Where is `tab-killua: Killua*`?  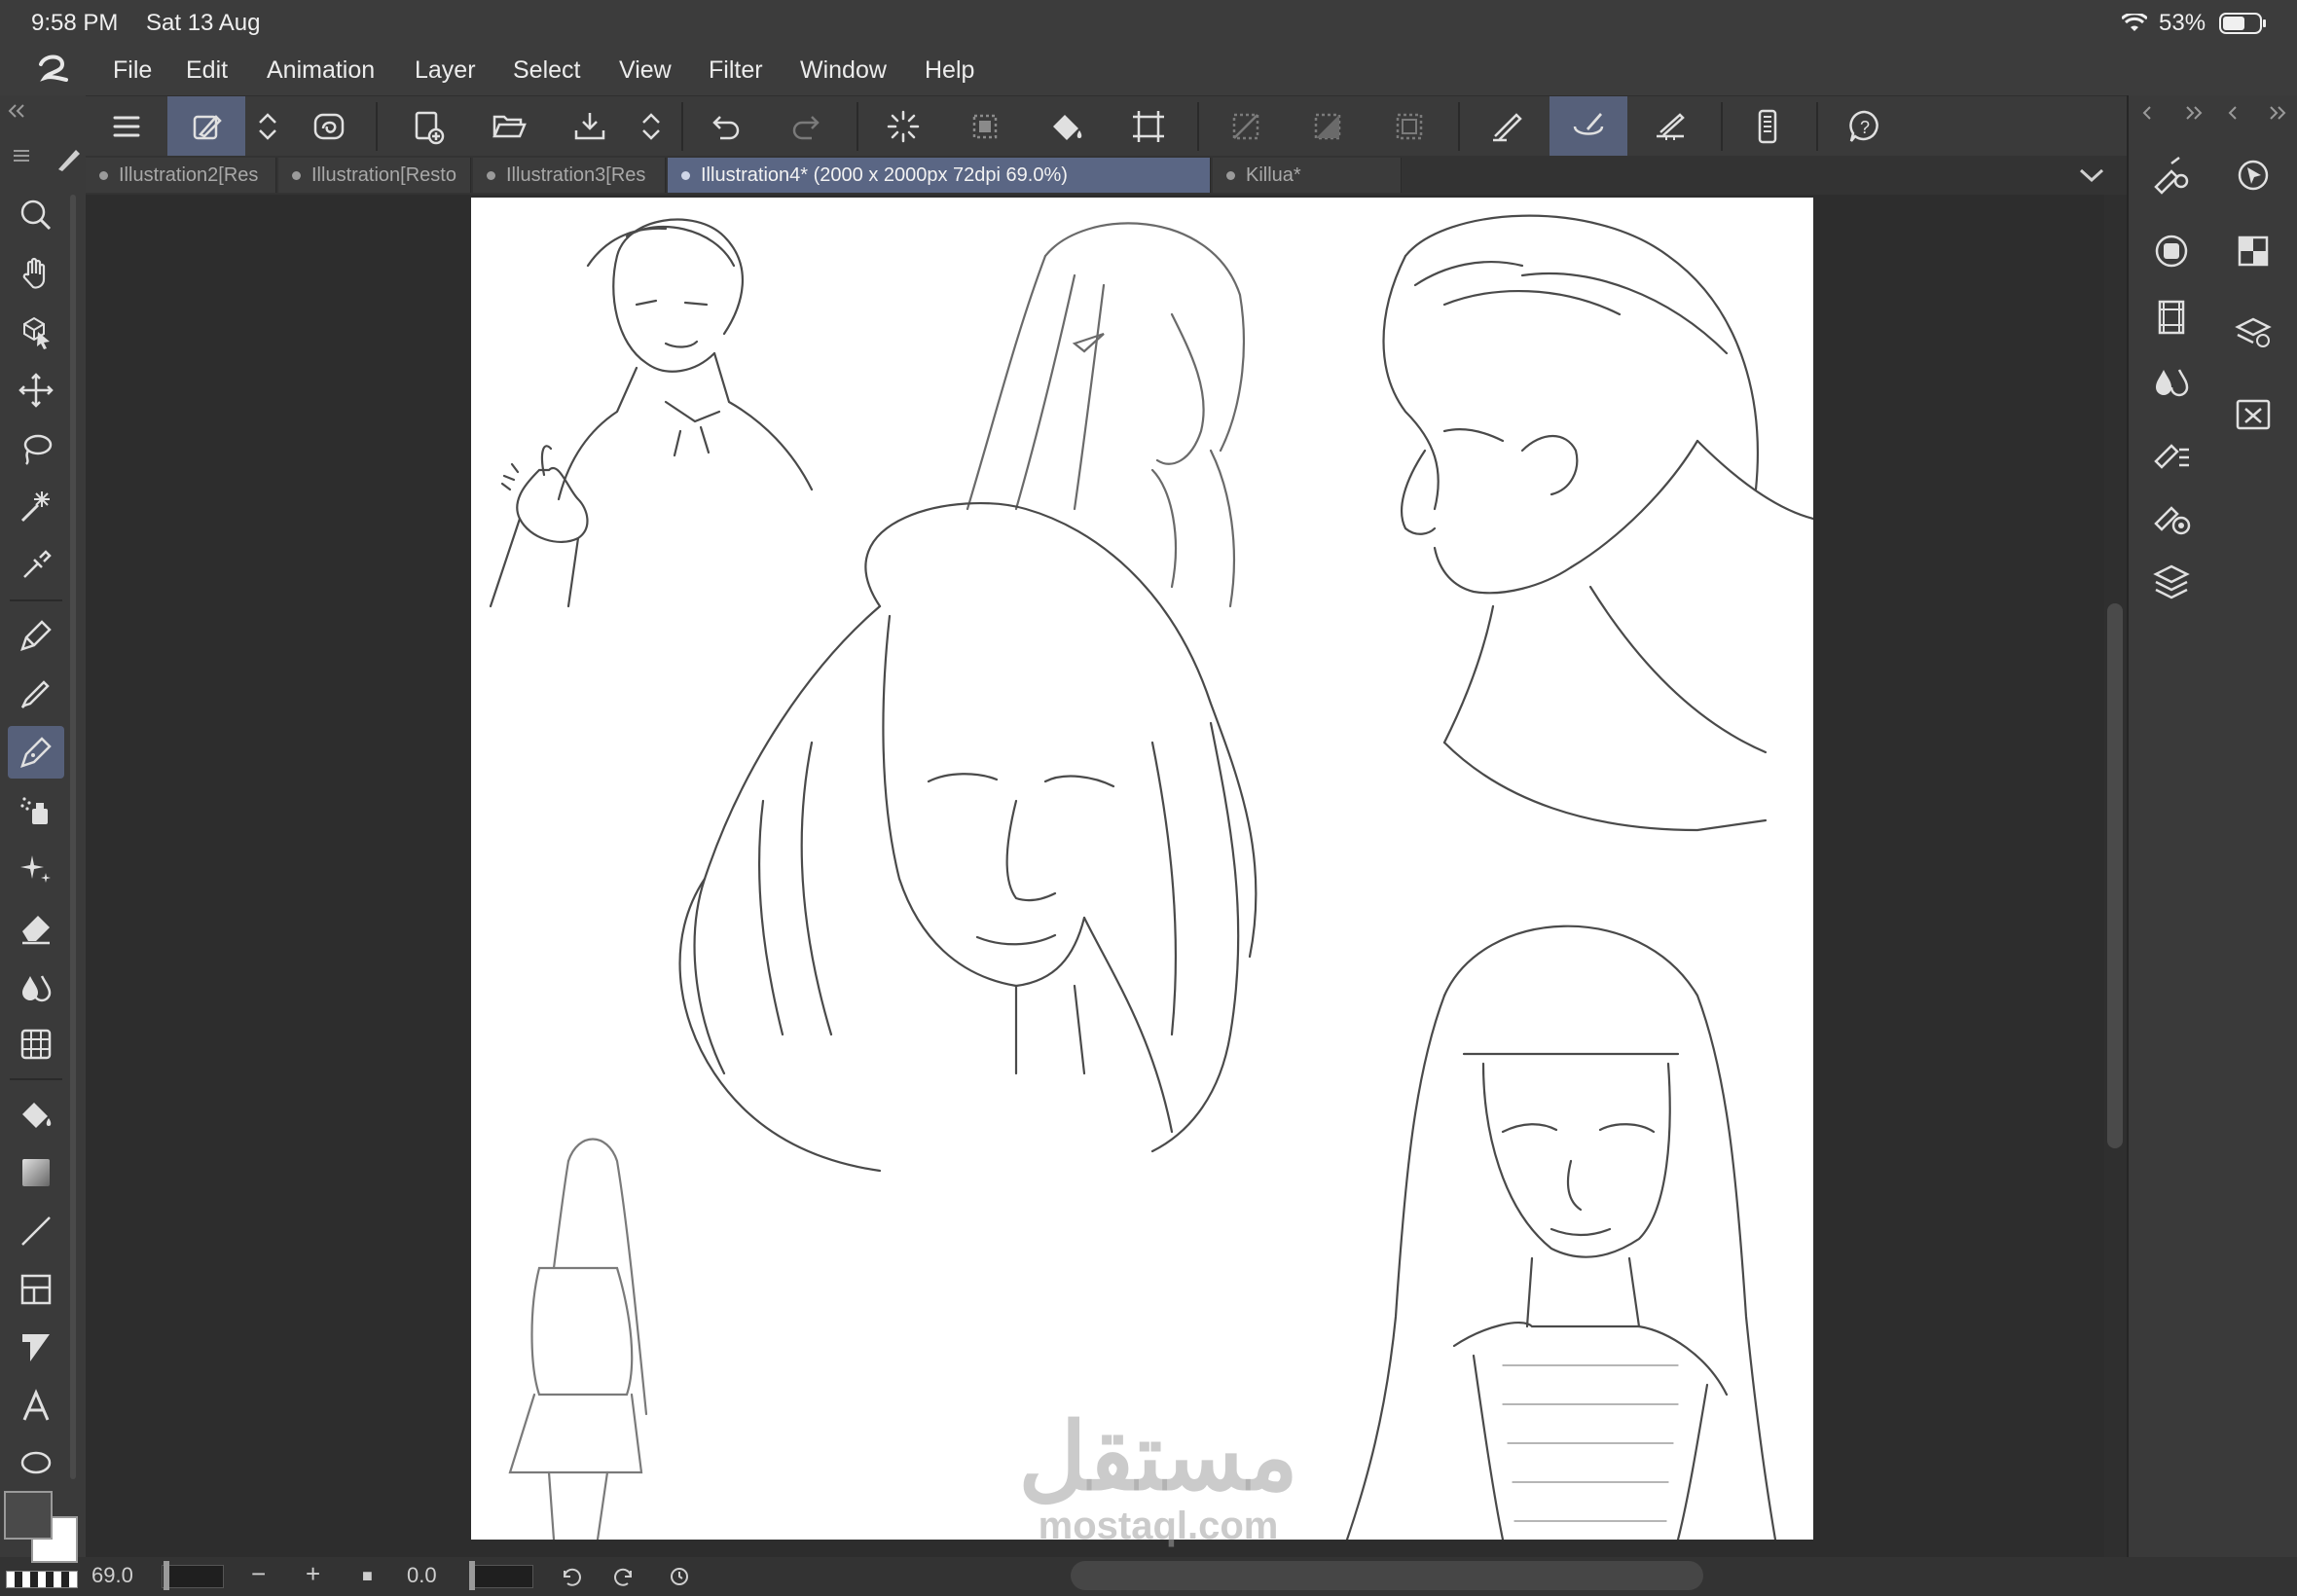 tab-killua: Killua* is located at coordinates (1307, 176).